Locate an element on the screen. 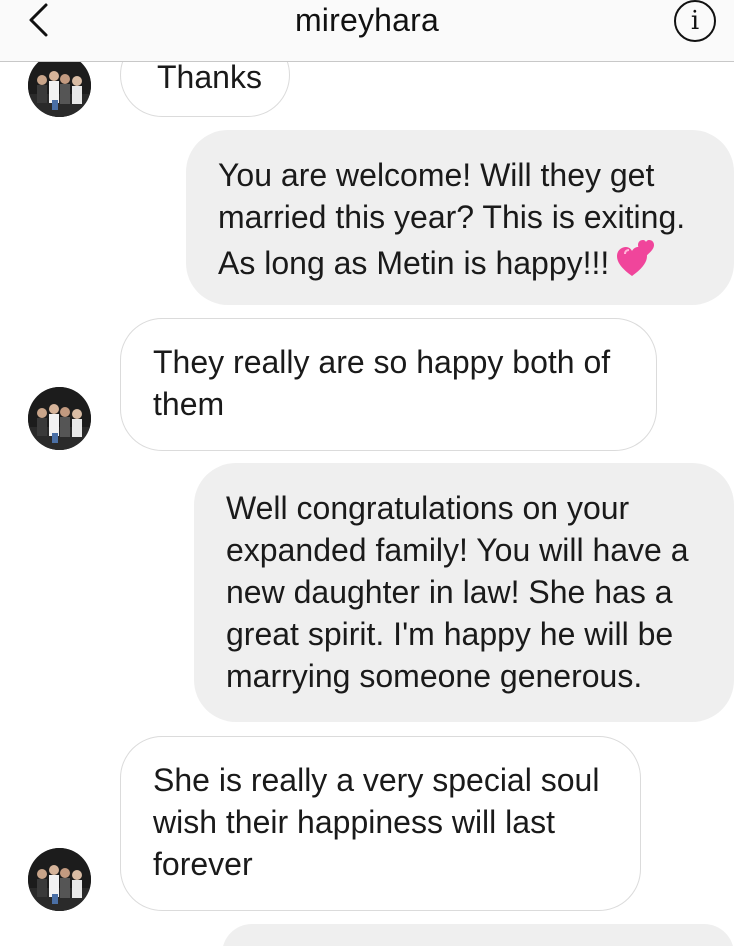 This screenshot has width=734, height=946. message-text: Thanks is located at coordinates (209, 77).